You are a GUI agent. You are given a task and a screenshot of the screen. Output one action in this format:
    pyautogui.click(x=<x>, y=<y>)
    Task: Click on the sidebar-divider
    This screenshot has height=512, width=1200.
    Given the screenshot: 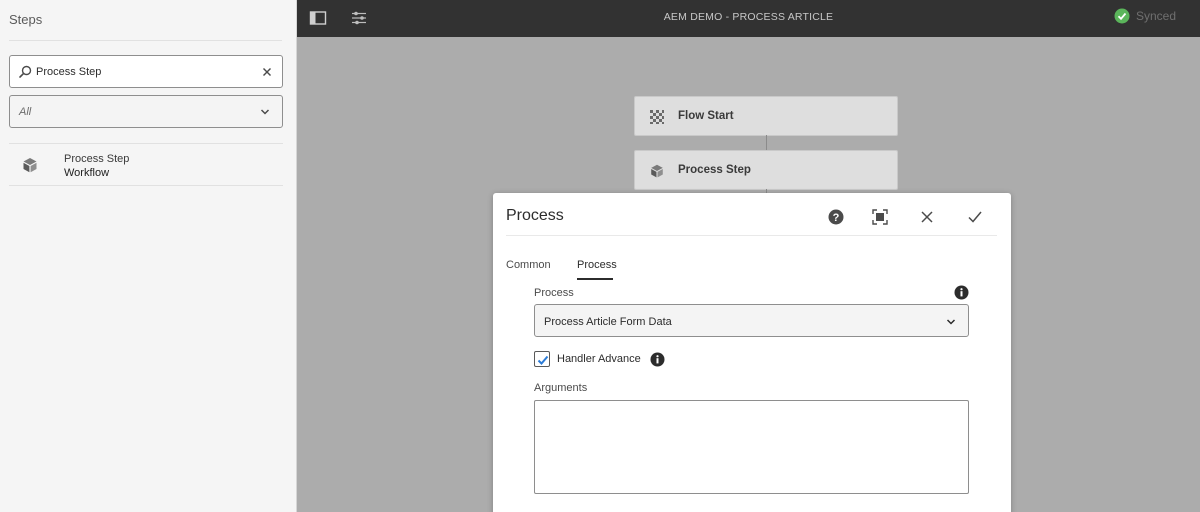 What is the action you would take?
    pyautogui.click(x=145, y=40)
    